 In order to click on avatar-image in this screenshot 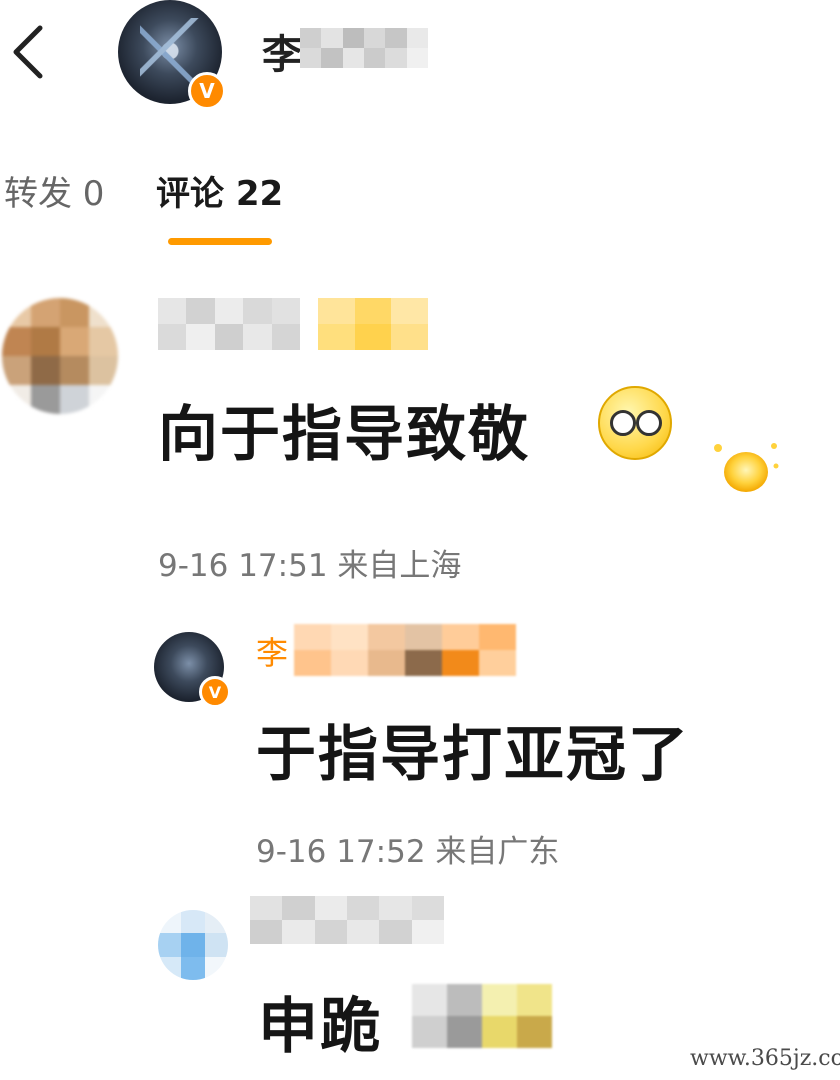, I will do `click(170, 51)`.